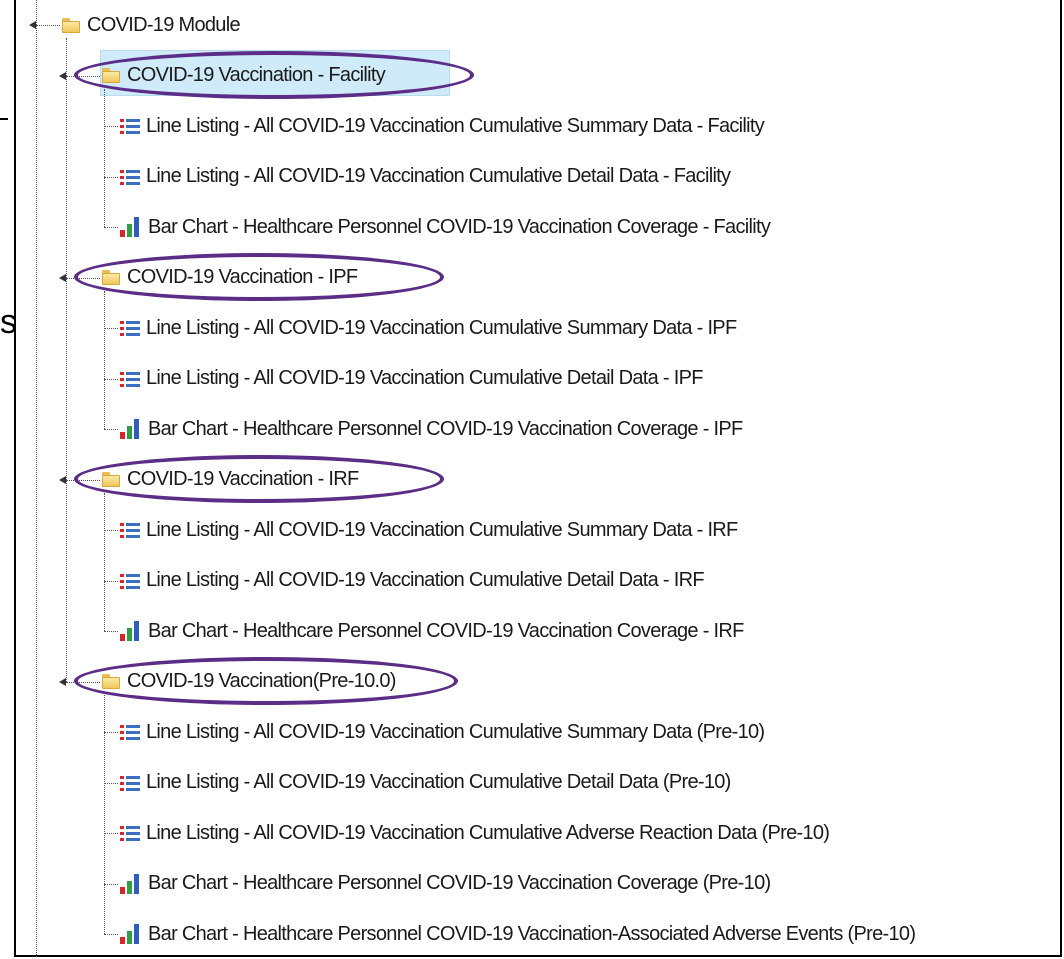 This screenshot has width=1064, height=959. I want to click on edge-tick, so click(4, 119).